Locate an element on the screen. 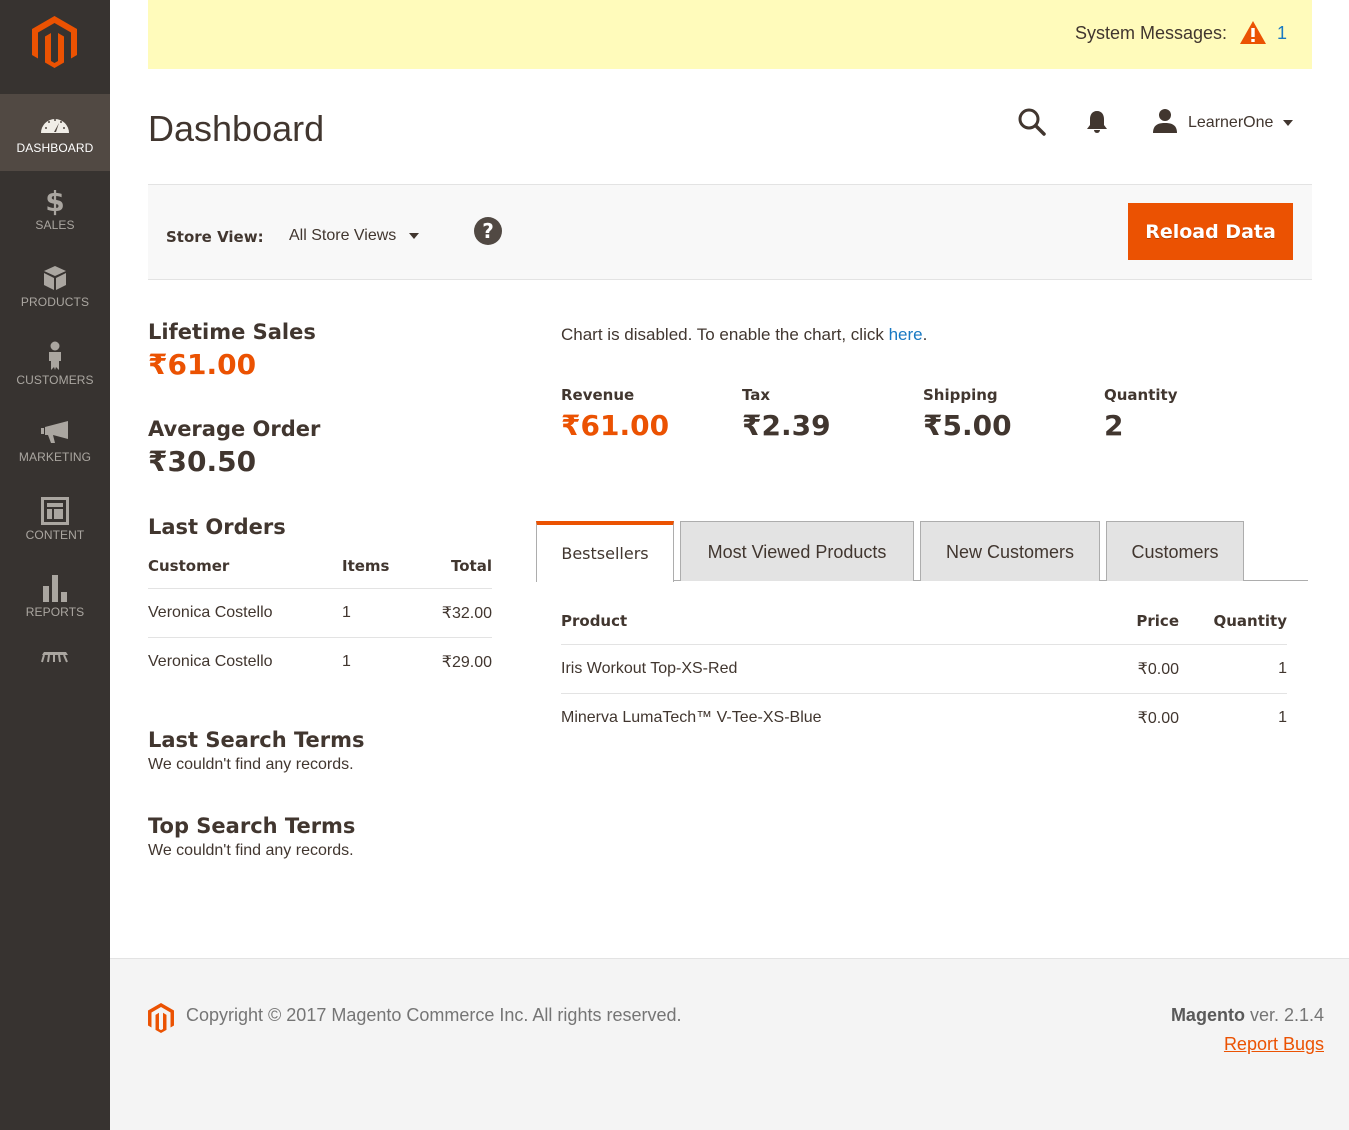 The image size is (1349, 1130). column-header-customer: Customer is located at coordinates (245, 570).